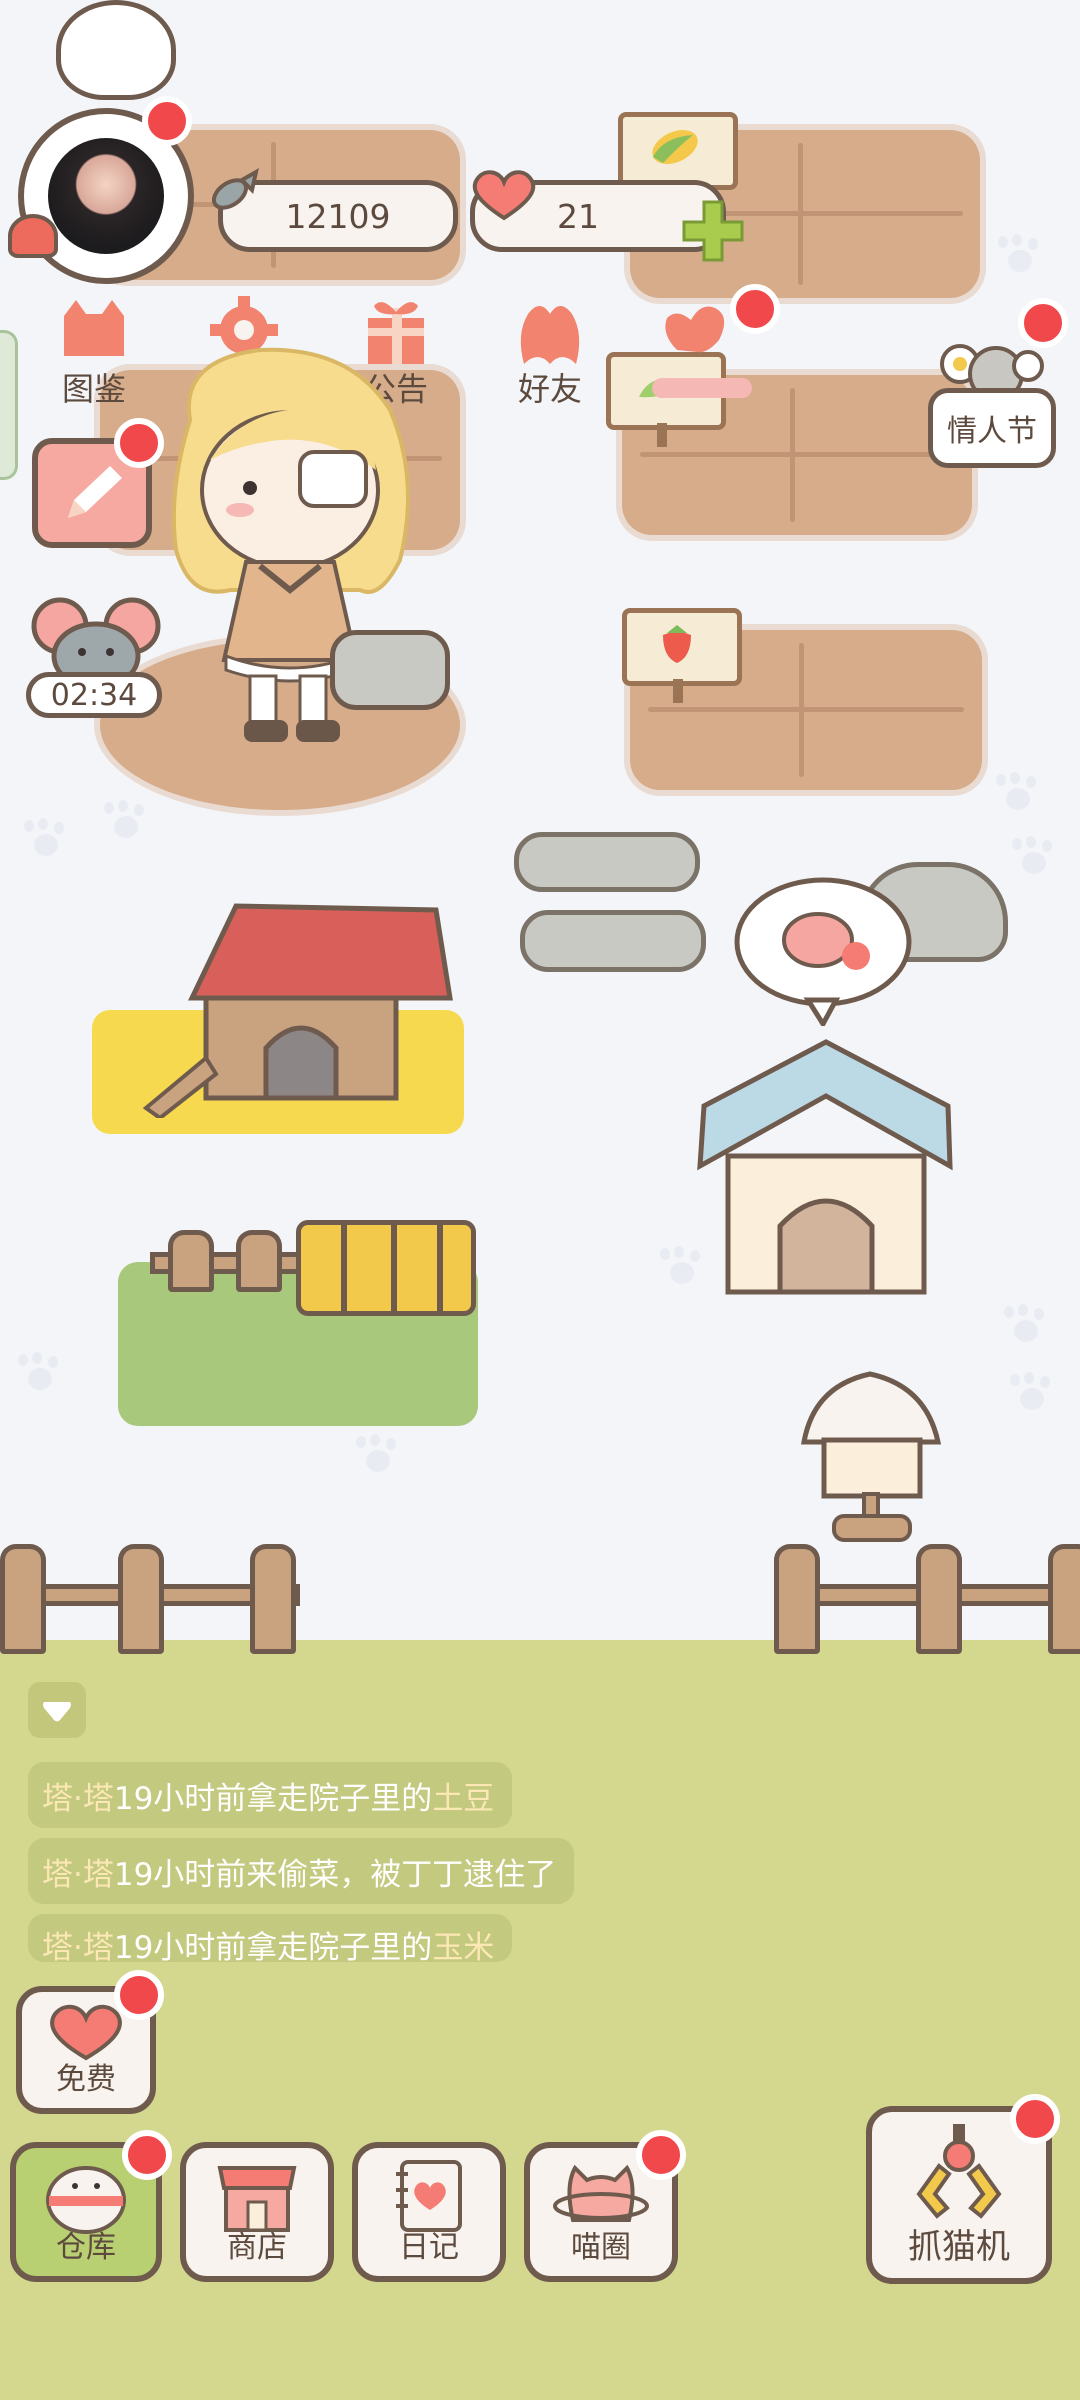 The height and width of the screenshot is (2400, 1080). I want to click on claw-machine-label: 抓猫机, so click(959, 2247).